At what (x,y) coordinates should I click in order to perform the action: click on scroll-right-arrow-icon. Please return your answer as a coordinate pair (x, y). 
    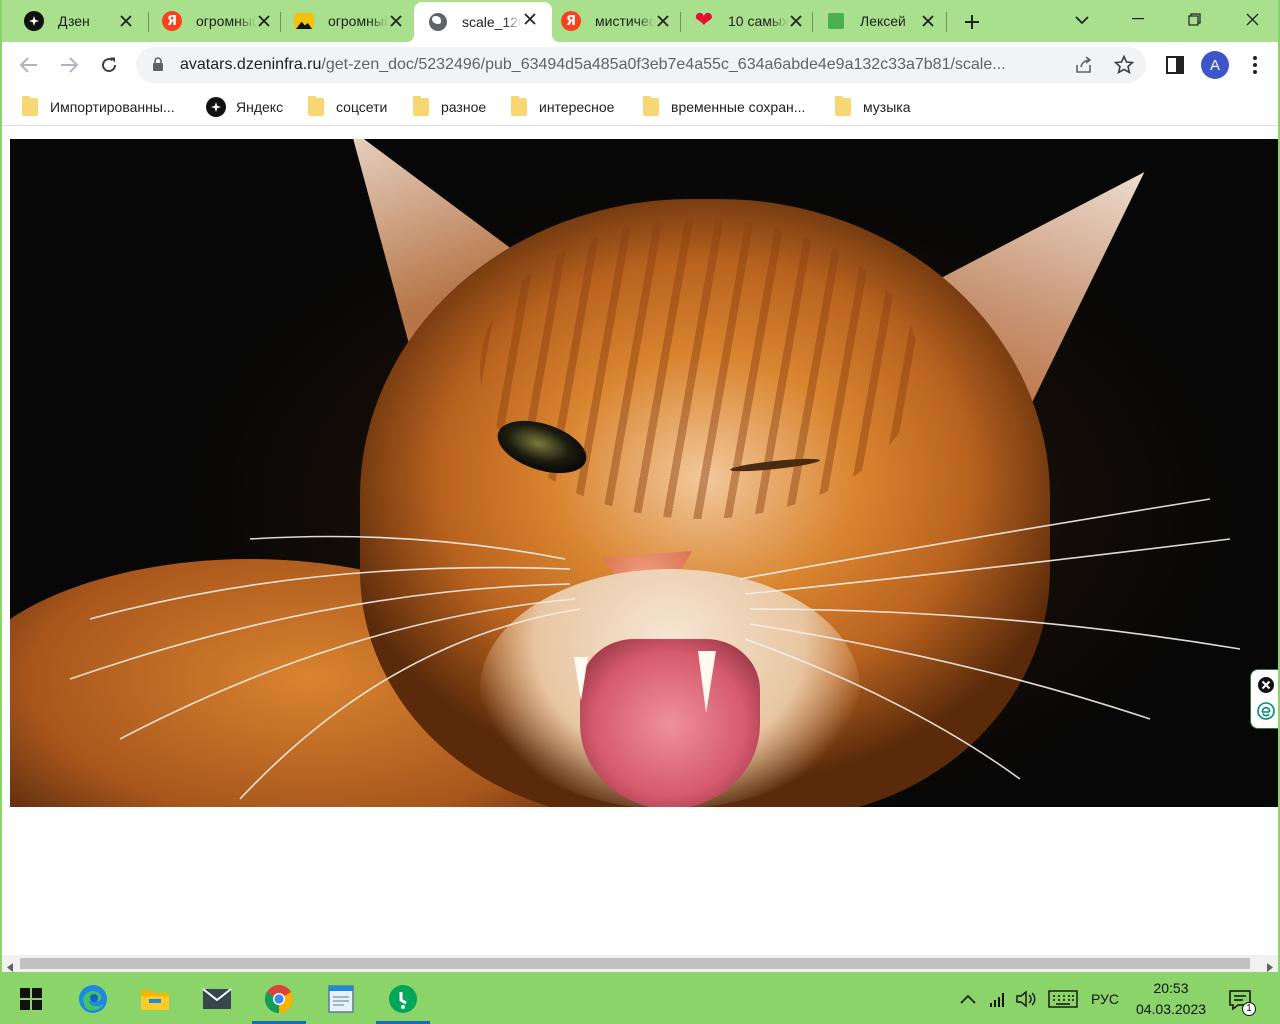
    Looking at the image, I should click on (1270, 965).